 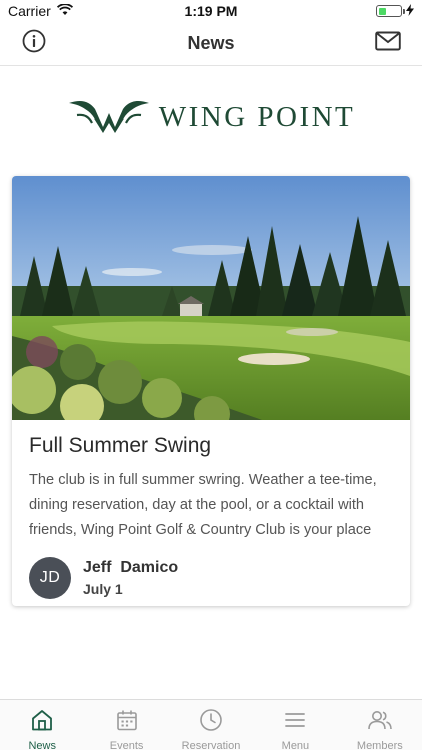 I want to click on info-button, so click(x=34, y=44).